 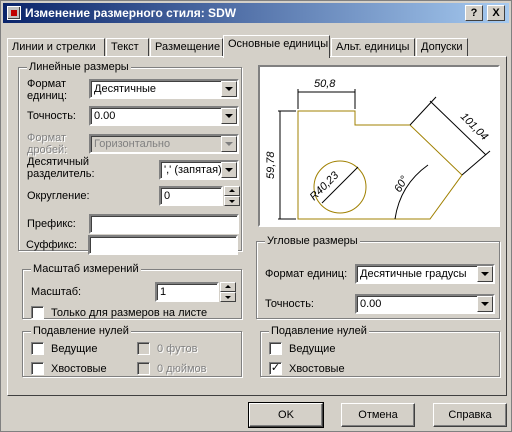 What do you see at coordinates (56, 47) in the screenshot?
I see `tab-lines-arrows: Линии и стрелки` at bounding box center [56, 47].